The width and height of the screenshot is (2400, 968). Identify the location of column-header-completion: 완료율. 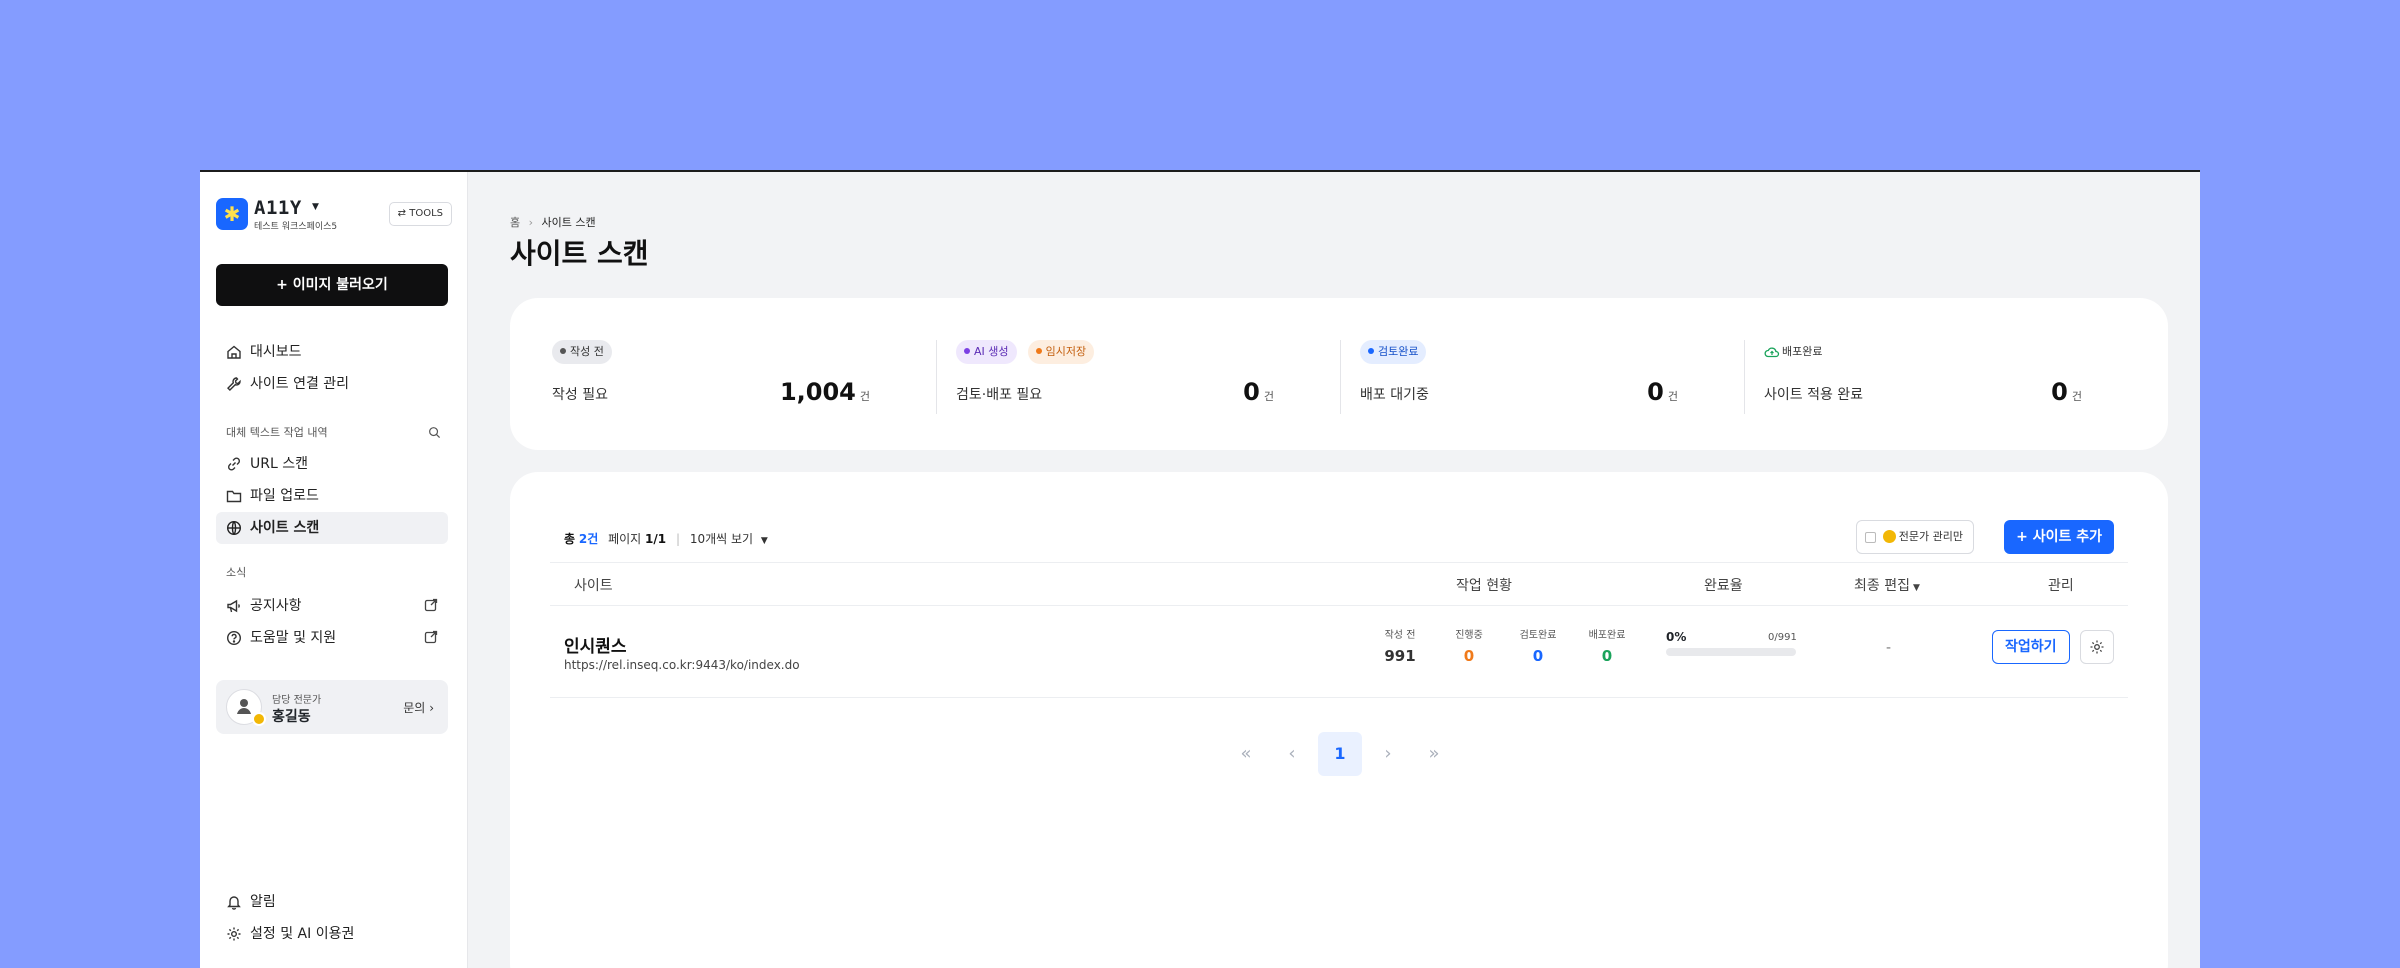
(1723, 586).